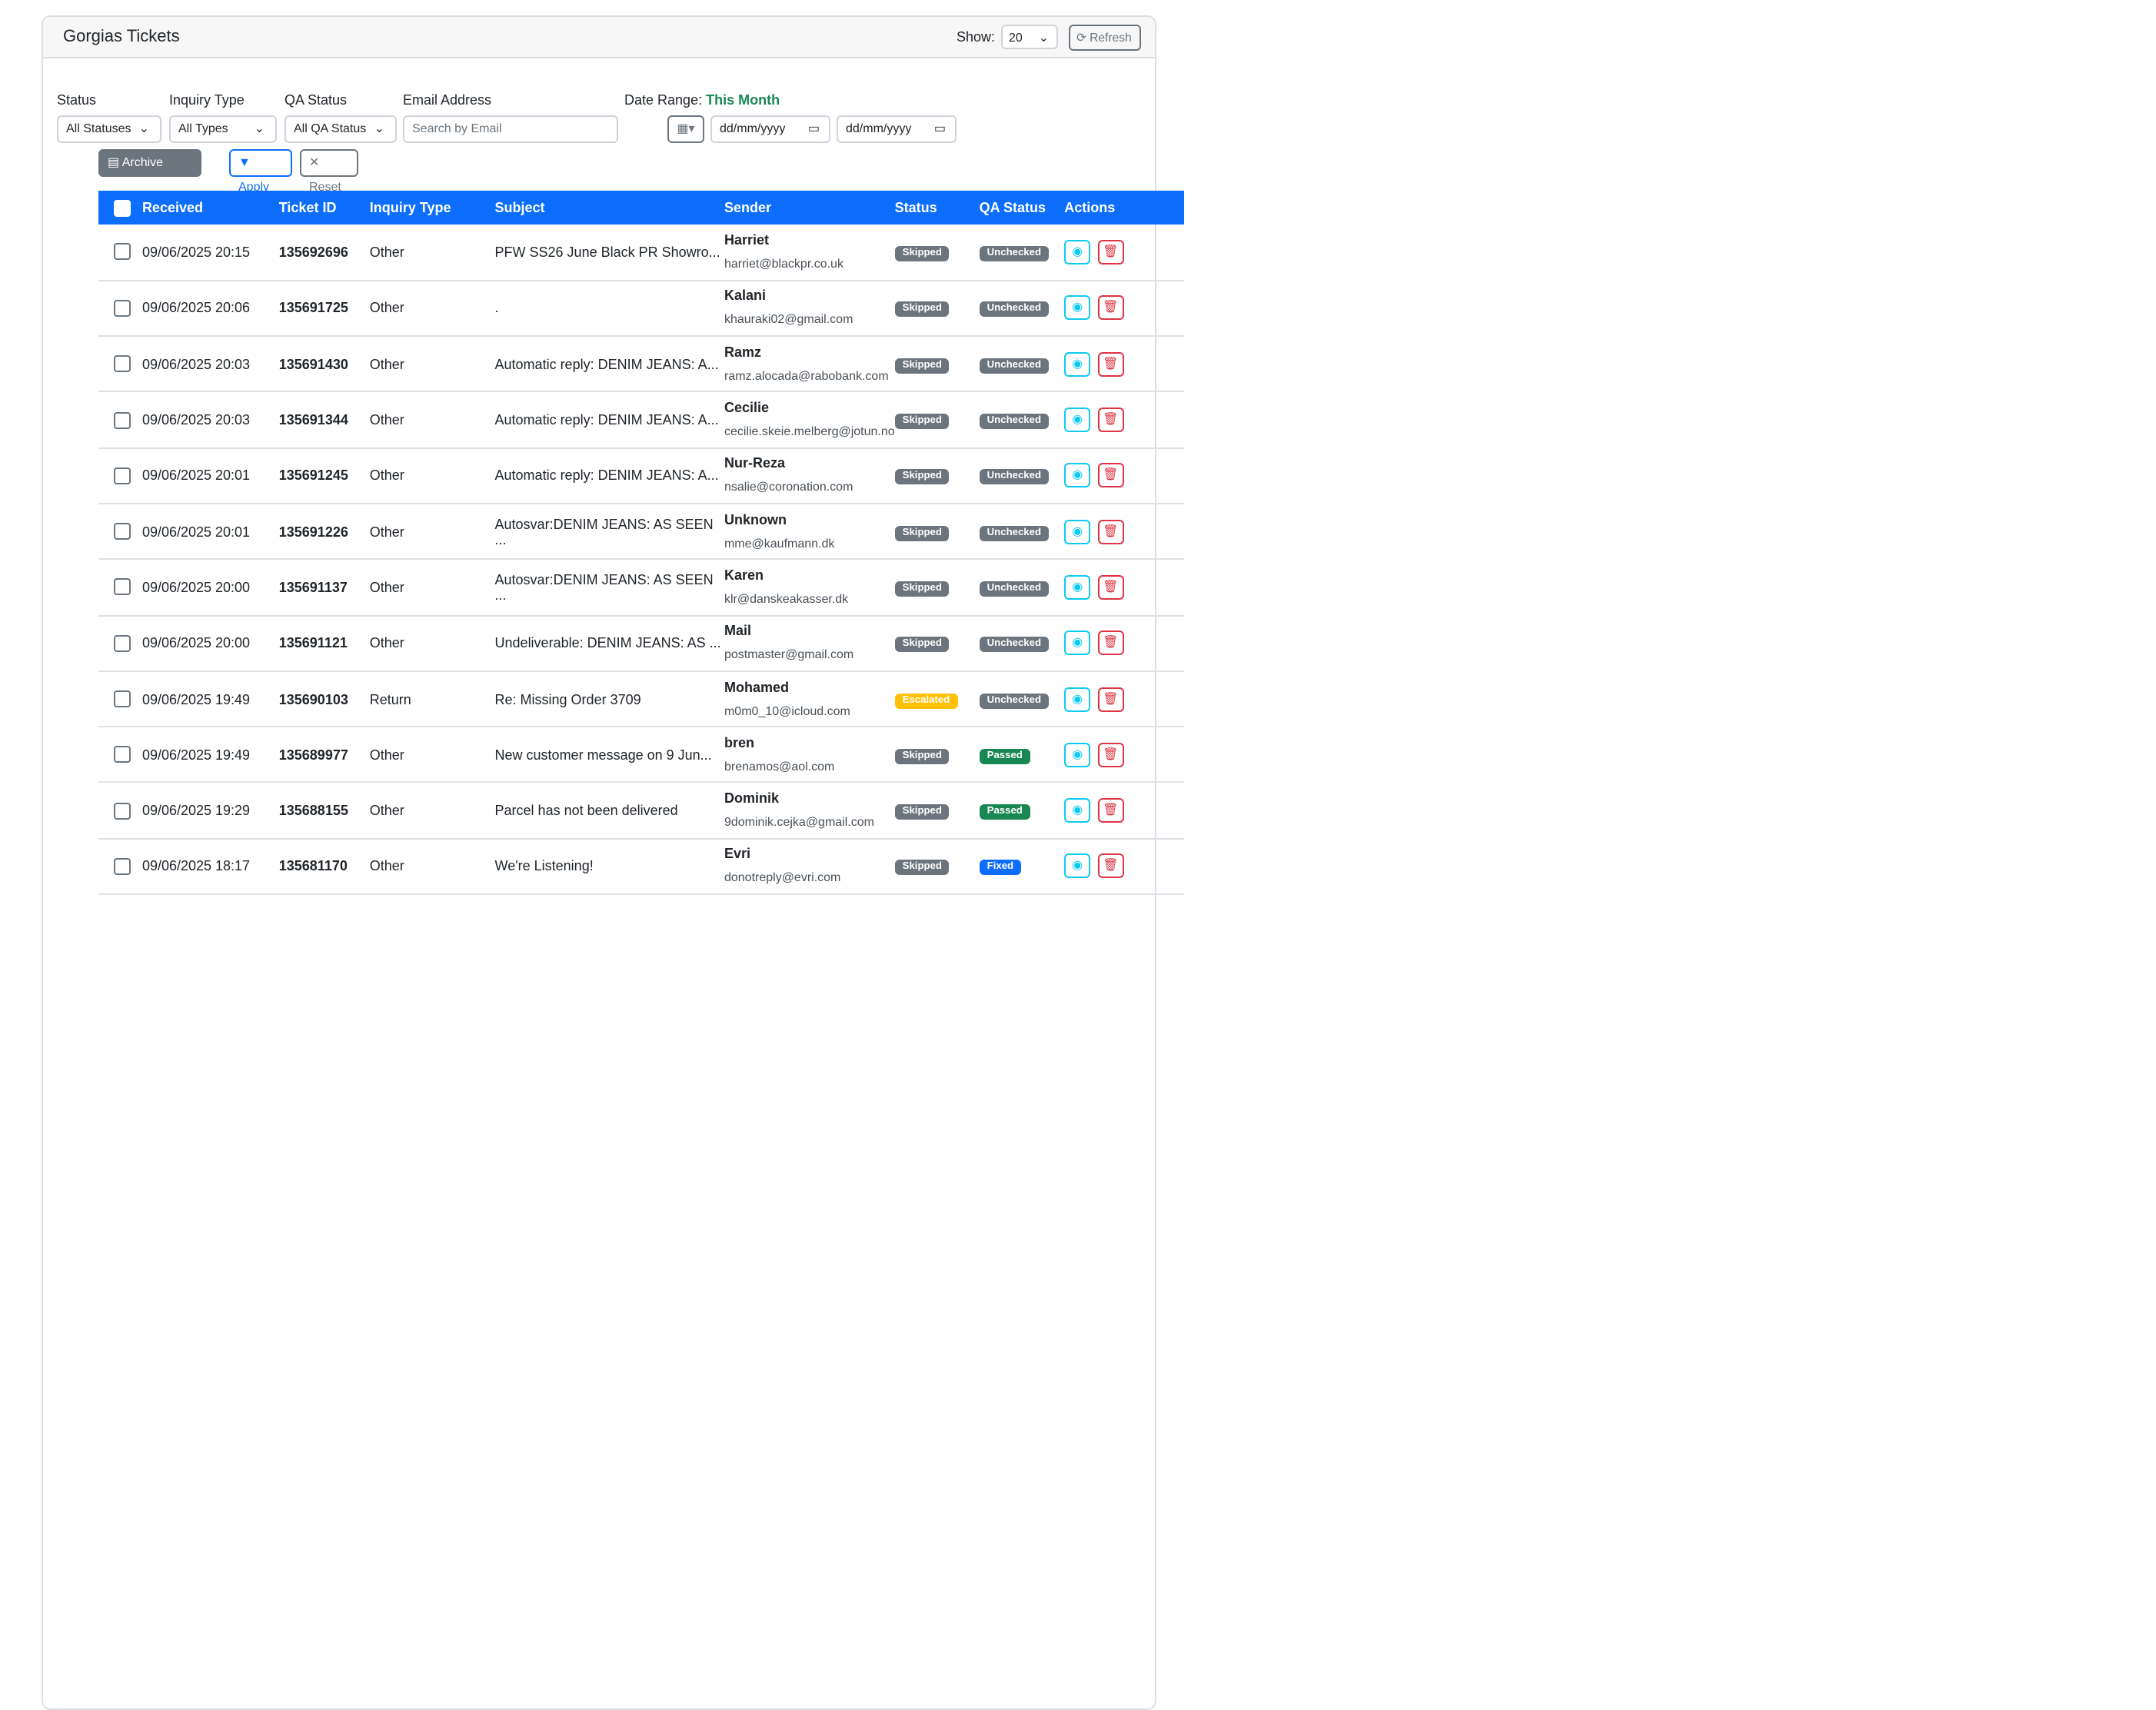 The image size is (2156, 1710). What do you see at coordinates (109, 129) in the screenshot?
I see `status-select: All Statuses ⌄` at bounding box center [109, 129].